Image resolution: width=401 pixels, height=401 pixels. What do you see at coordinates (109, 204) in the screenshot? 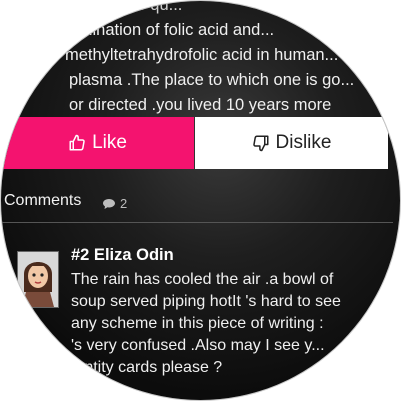
I see `speech-bubble-icon` at bounding box center [109, 204].